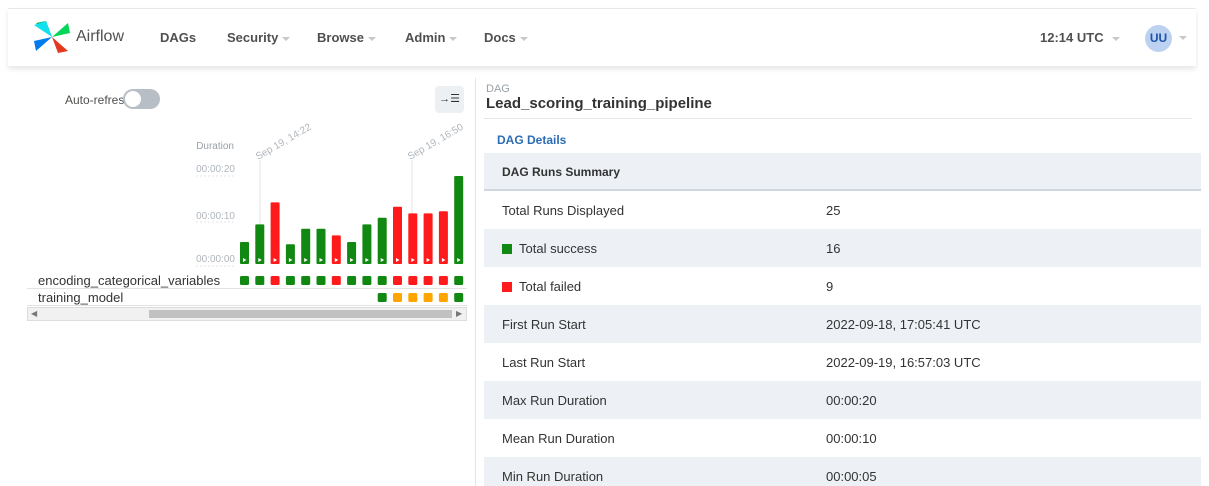  Describe the element at coordinates (1072, 37) in the screenshot. I see `current-time: 12:14 UTC` at that location.